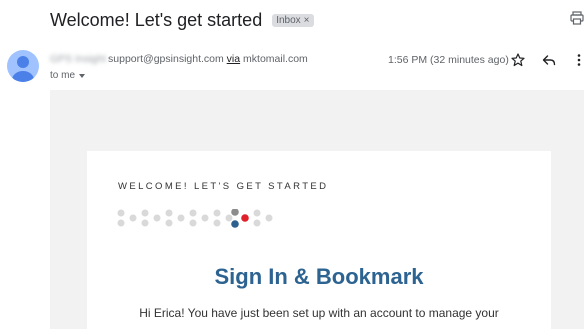 Image resolution: width=584 pixels, height=329 pixels. Describe the element at coordinates (78, 59) in the screenshot. I see `sender-name: GPS Insight` at that location.